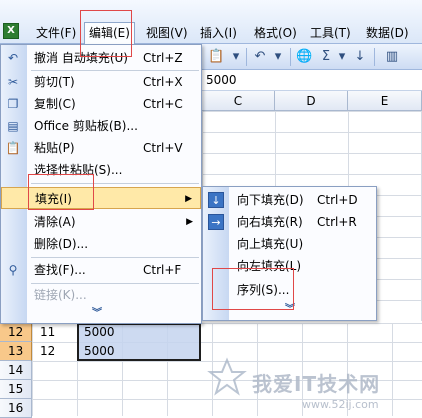 The height and width of the screenshot is (418, 422). Describe the element at coordinates (55, 104) in the screenshot. I see `menu-item-label: 复制(C)` at that location.